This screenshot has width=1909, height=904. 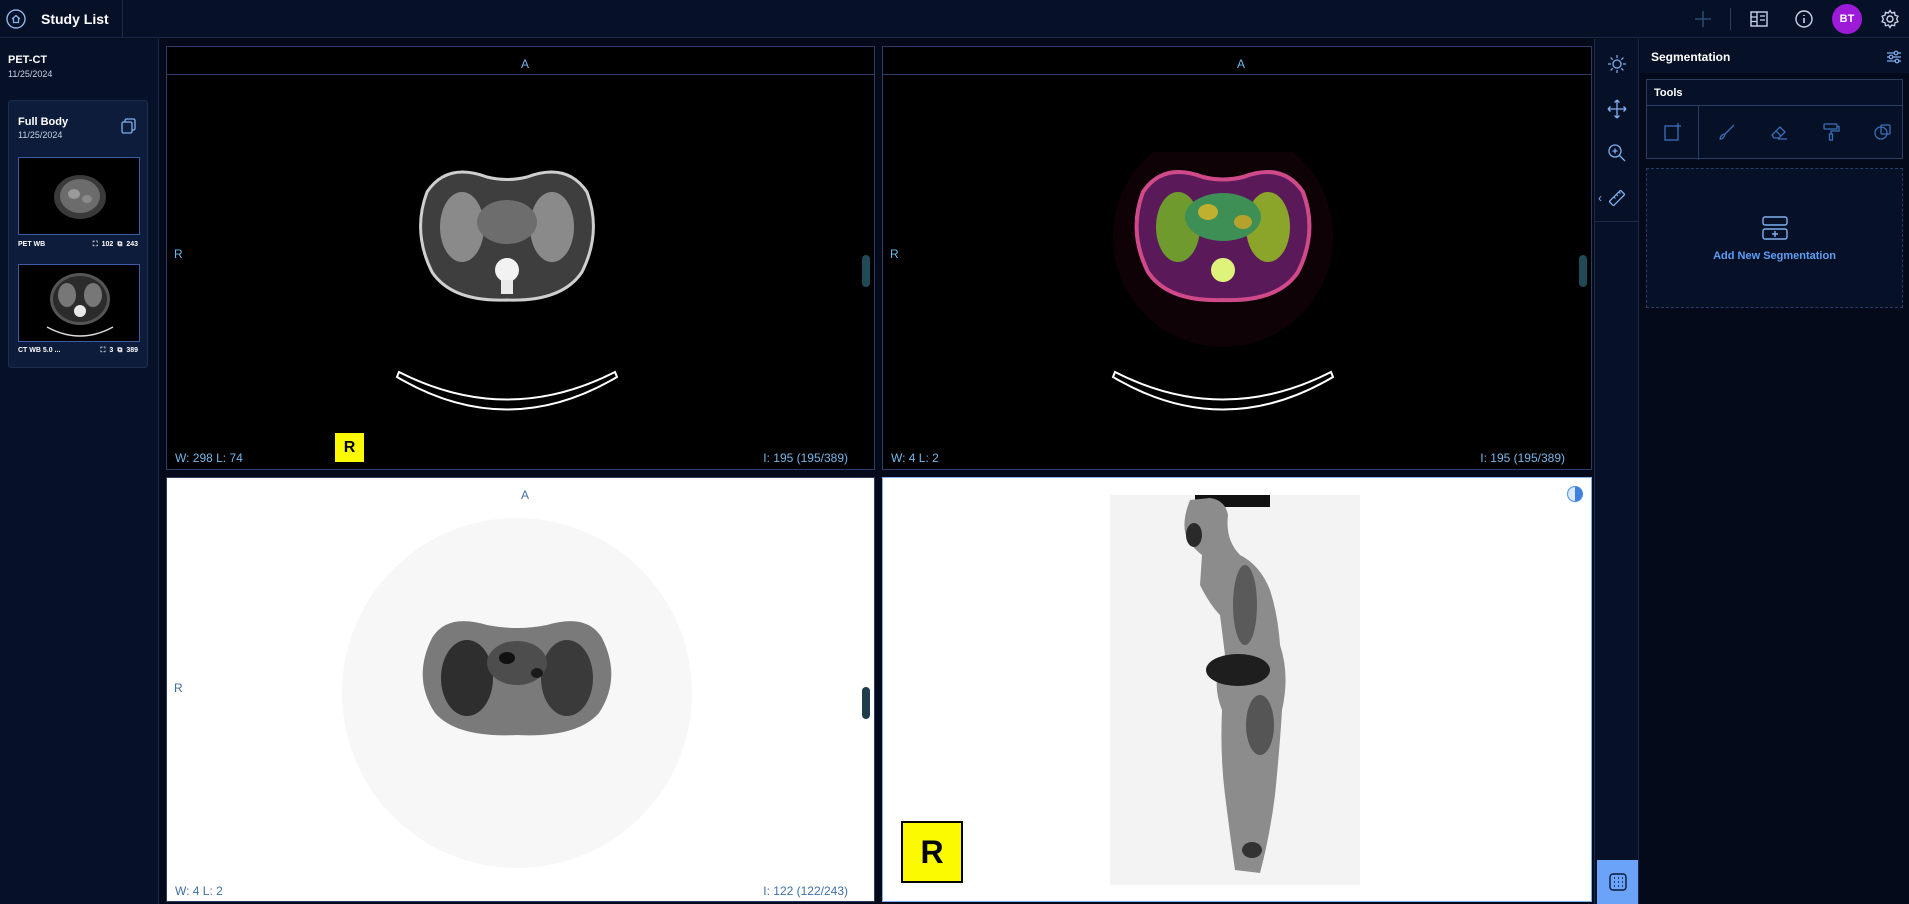 I want to click on series-label: PET WB, so click(x=32, y=244).